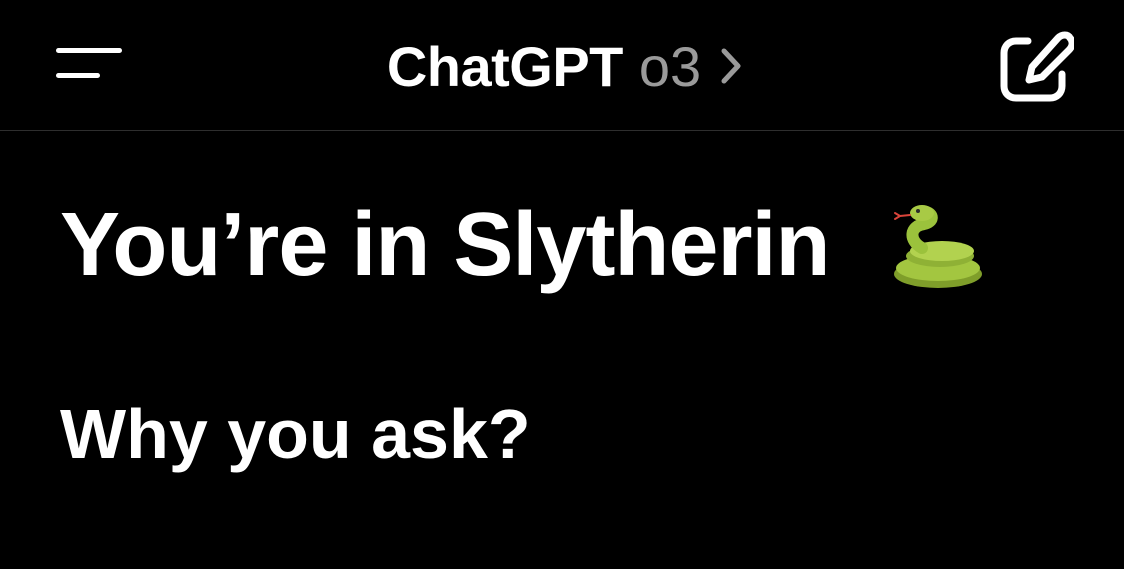 This screenshot has height=569, width=1124. What do you see at coordinates (89, 50) in the screenshot?
I see `menu-icon-line-top` at bounding box center [89, 50].